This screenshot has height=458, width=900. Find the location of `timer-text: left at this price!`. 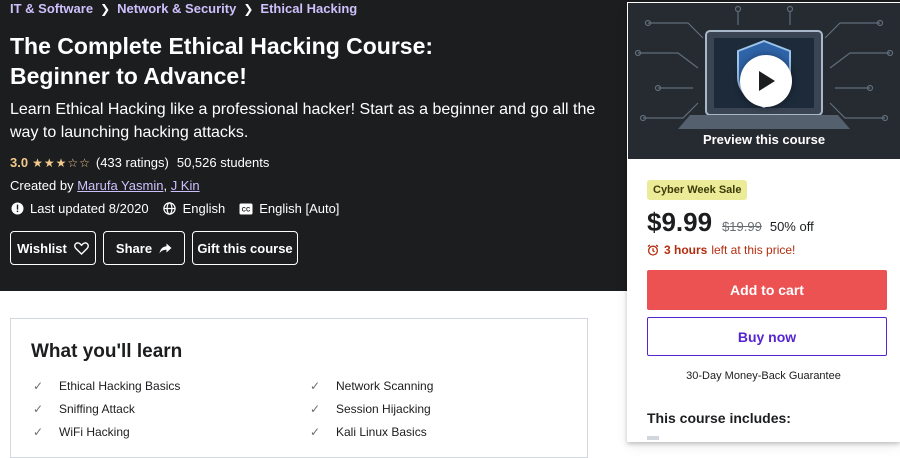

timer-text: left at this price! is located at coordinates (753, 250).